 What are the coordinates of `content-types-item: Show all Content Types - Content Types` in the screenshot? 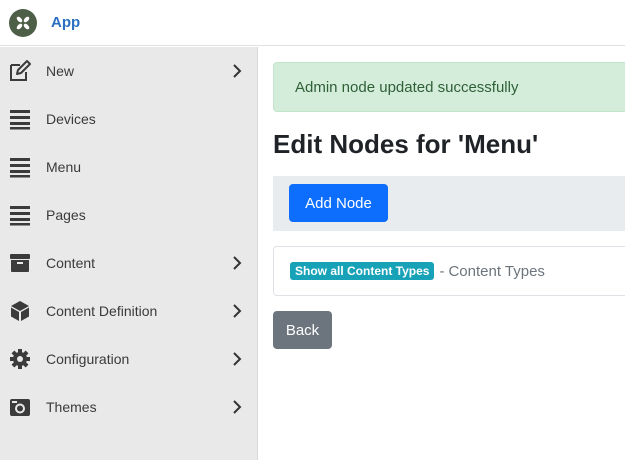 It's located at (449, 271).